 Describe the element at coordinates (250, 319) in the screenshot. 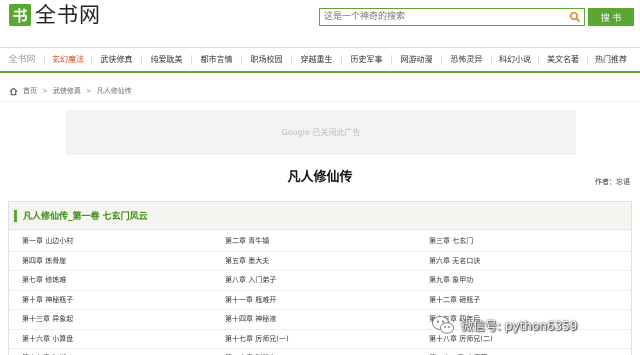

I see `chapter-link: 第十四章 神秘液` at that location.